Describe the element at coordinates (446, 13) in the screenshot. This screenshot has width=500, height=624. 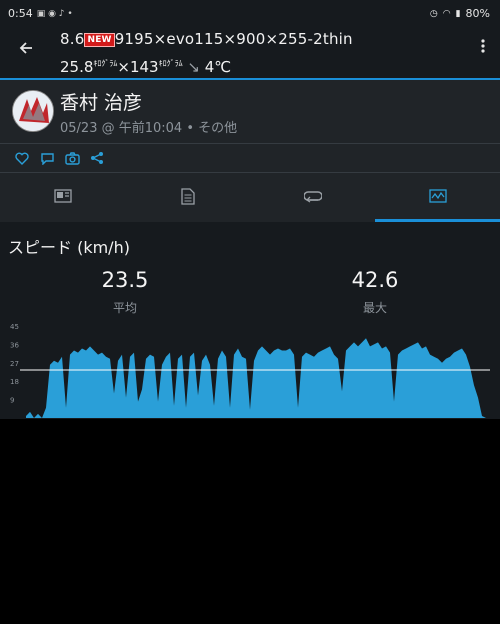
I see `wifi-icon: ◠` at that location.